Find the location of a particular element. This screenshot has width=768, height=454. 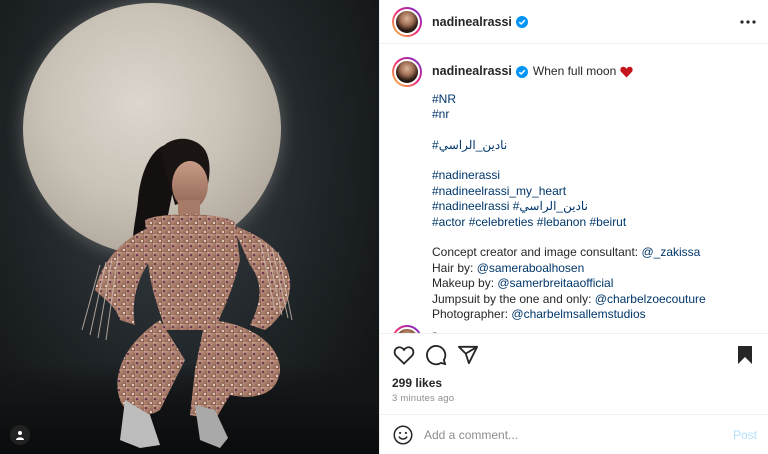

caption-line: #actor #celebreties #lebanon #beirut is located at coordinates (592, 223).